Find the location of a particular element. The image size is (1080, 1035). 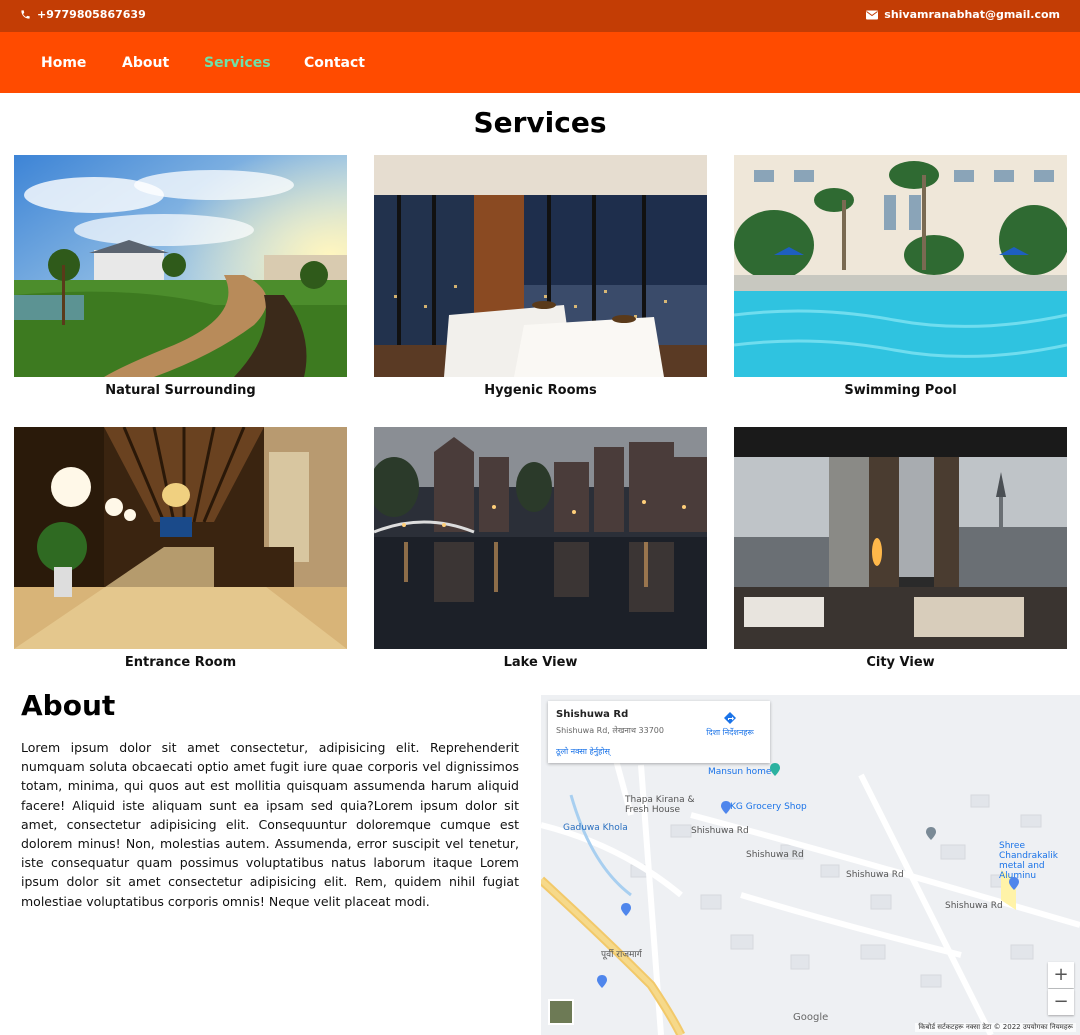

service-card-entrance-room: Entrance Room is located at coordinates (180, 548).